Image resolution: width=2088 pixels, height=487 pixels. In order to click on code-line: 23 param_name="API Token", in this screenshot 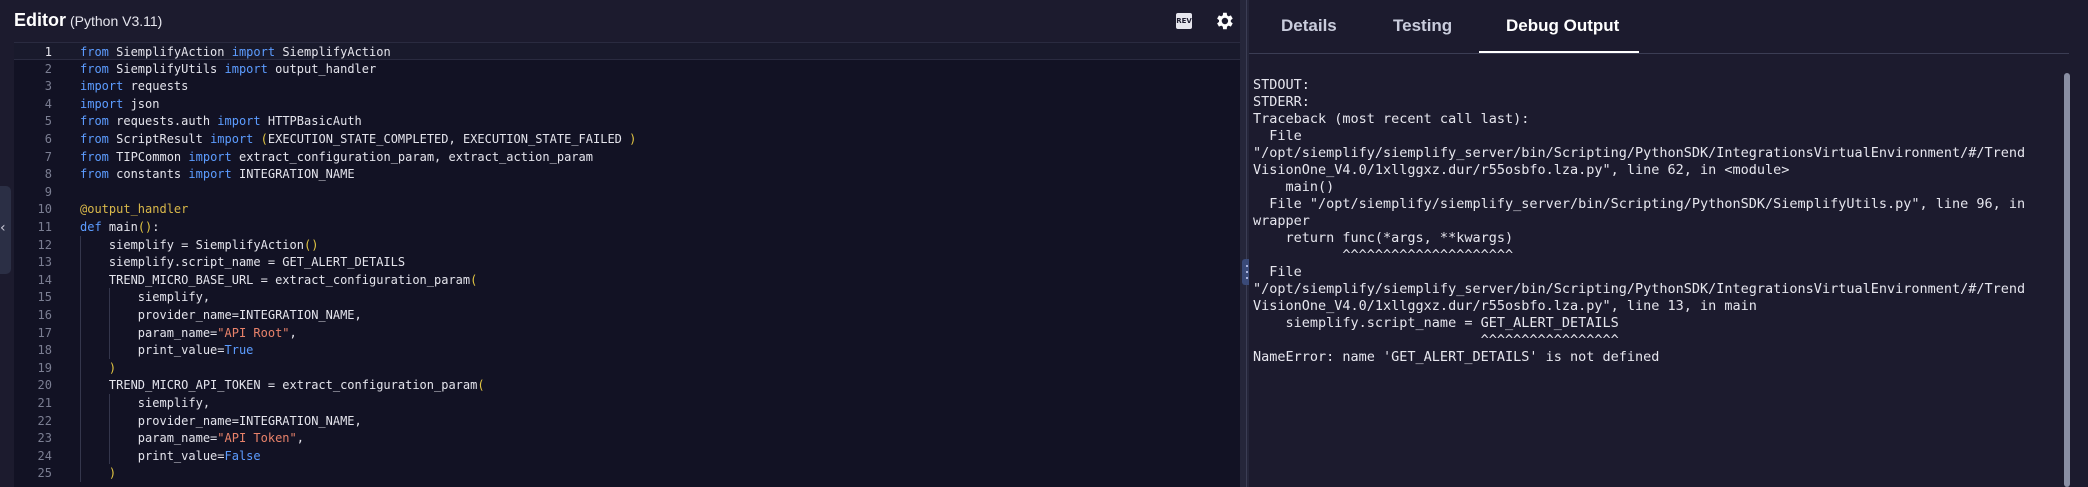, I will do `click(627, 438)`.